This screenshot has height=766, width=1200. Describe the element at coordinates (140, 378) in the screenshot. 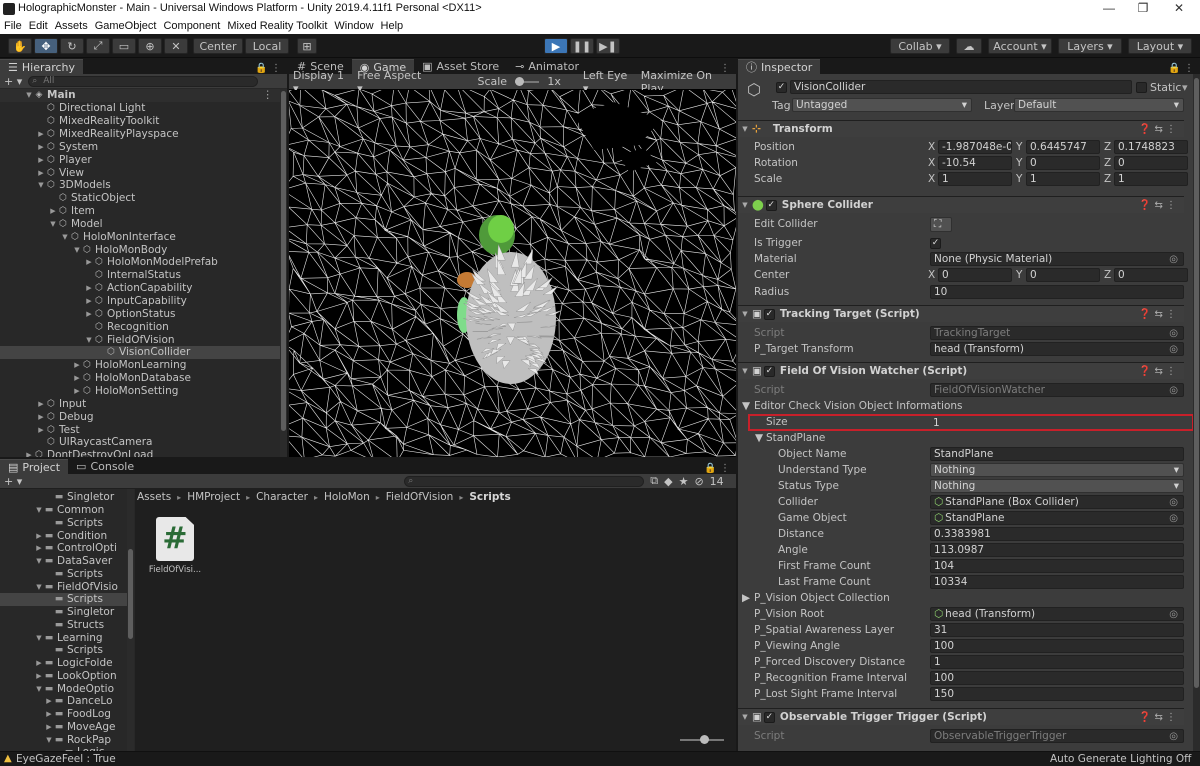

I see `hierarchy-item: ▶ ⬡ HoloMonDatabase` at that location.